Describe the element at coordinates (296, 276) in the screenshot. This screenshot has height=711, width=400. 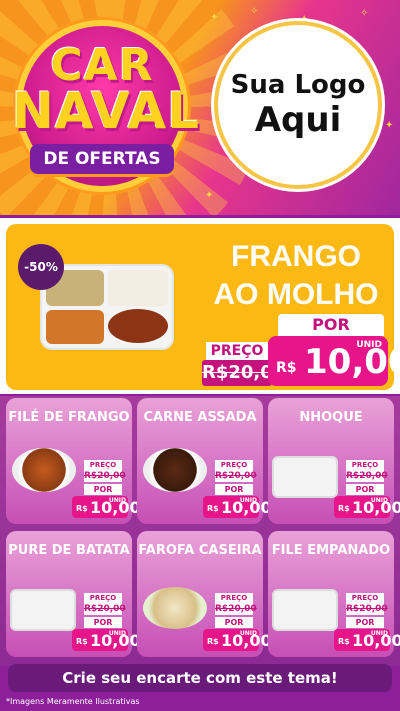
I see `featured-product-title: FRANGO AO MOLHO` at that location.